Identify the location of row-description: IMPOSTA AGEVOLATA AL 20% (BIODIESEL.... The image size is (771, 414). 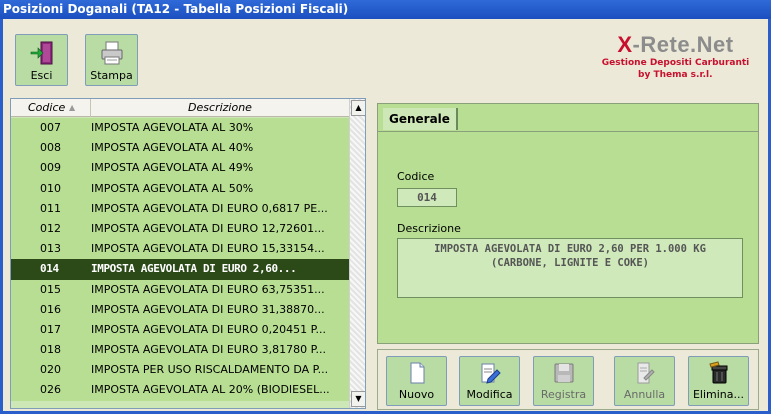
(210, 390).